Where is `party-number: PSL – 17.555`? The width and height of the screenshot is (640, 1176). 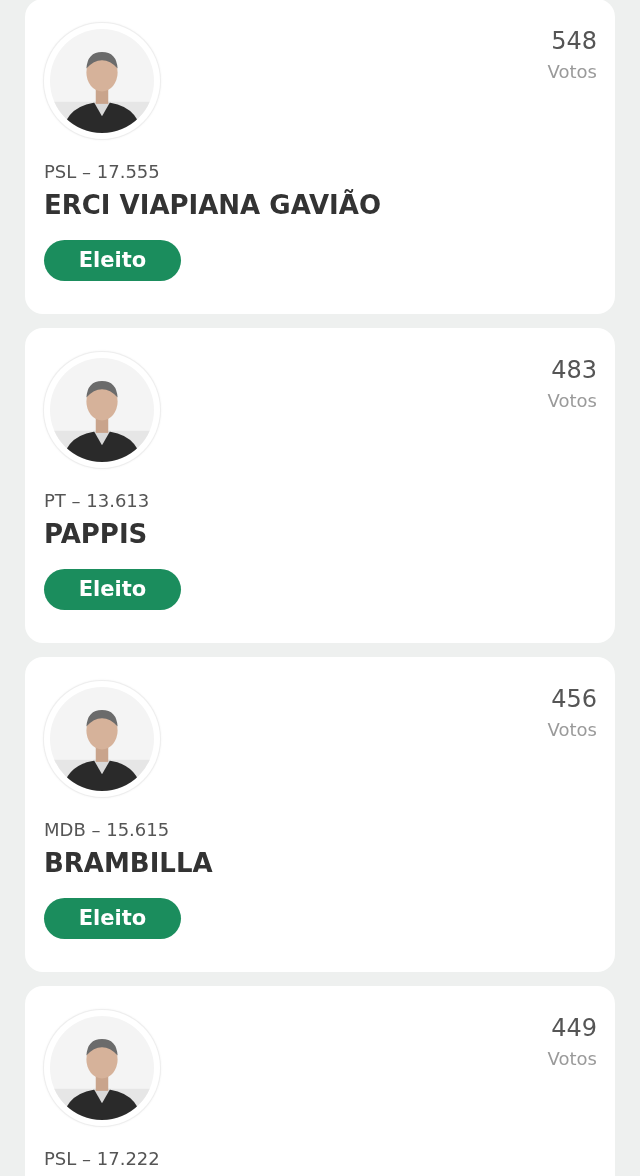
party-number: PSL – 17.555 is located at coordinates (102, 171).